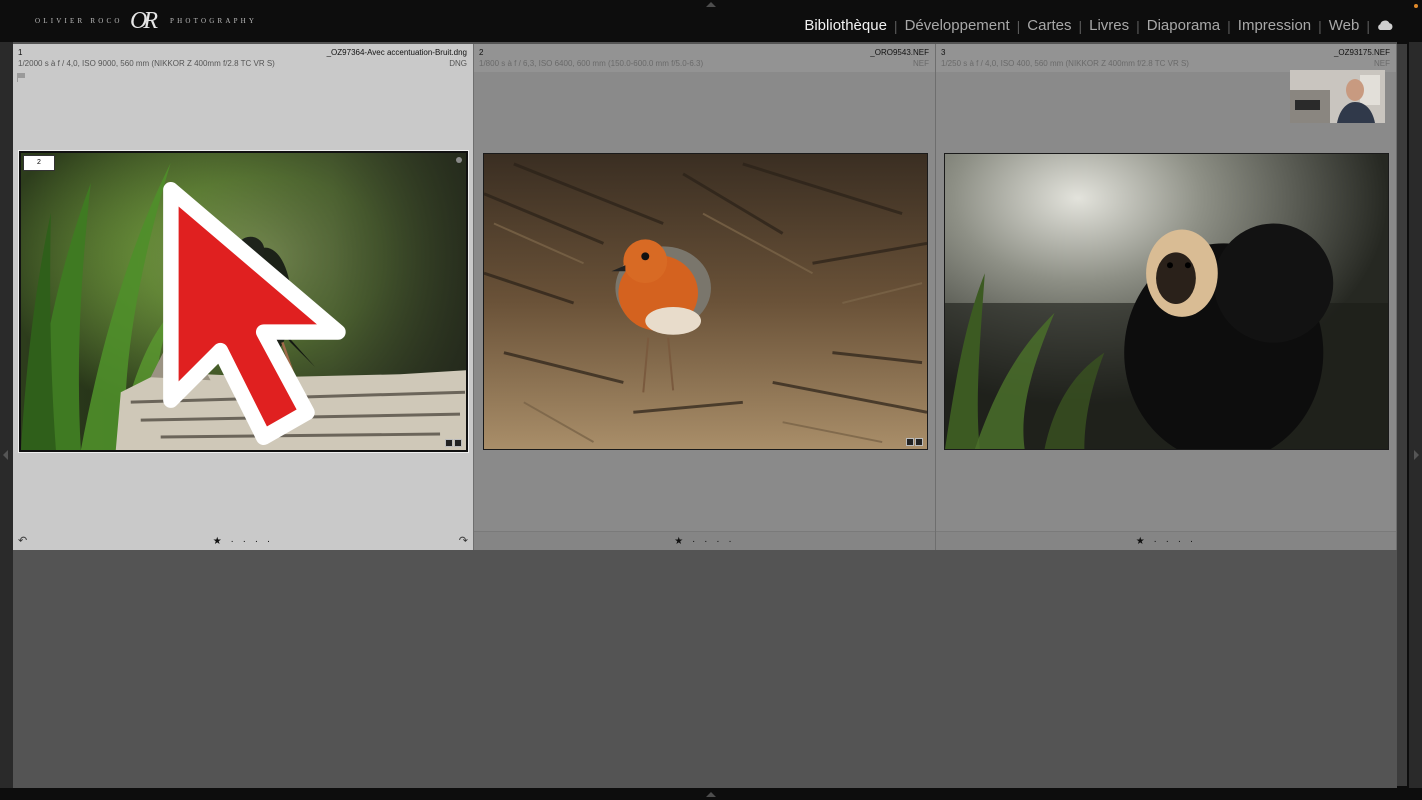  I want to click on module-web: Web, so click(1344, 25).